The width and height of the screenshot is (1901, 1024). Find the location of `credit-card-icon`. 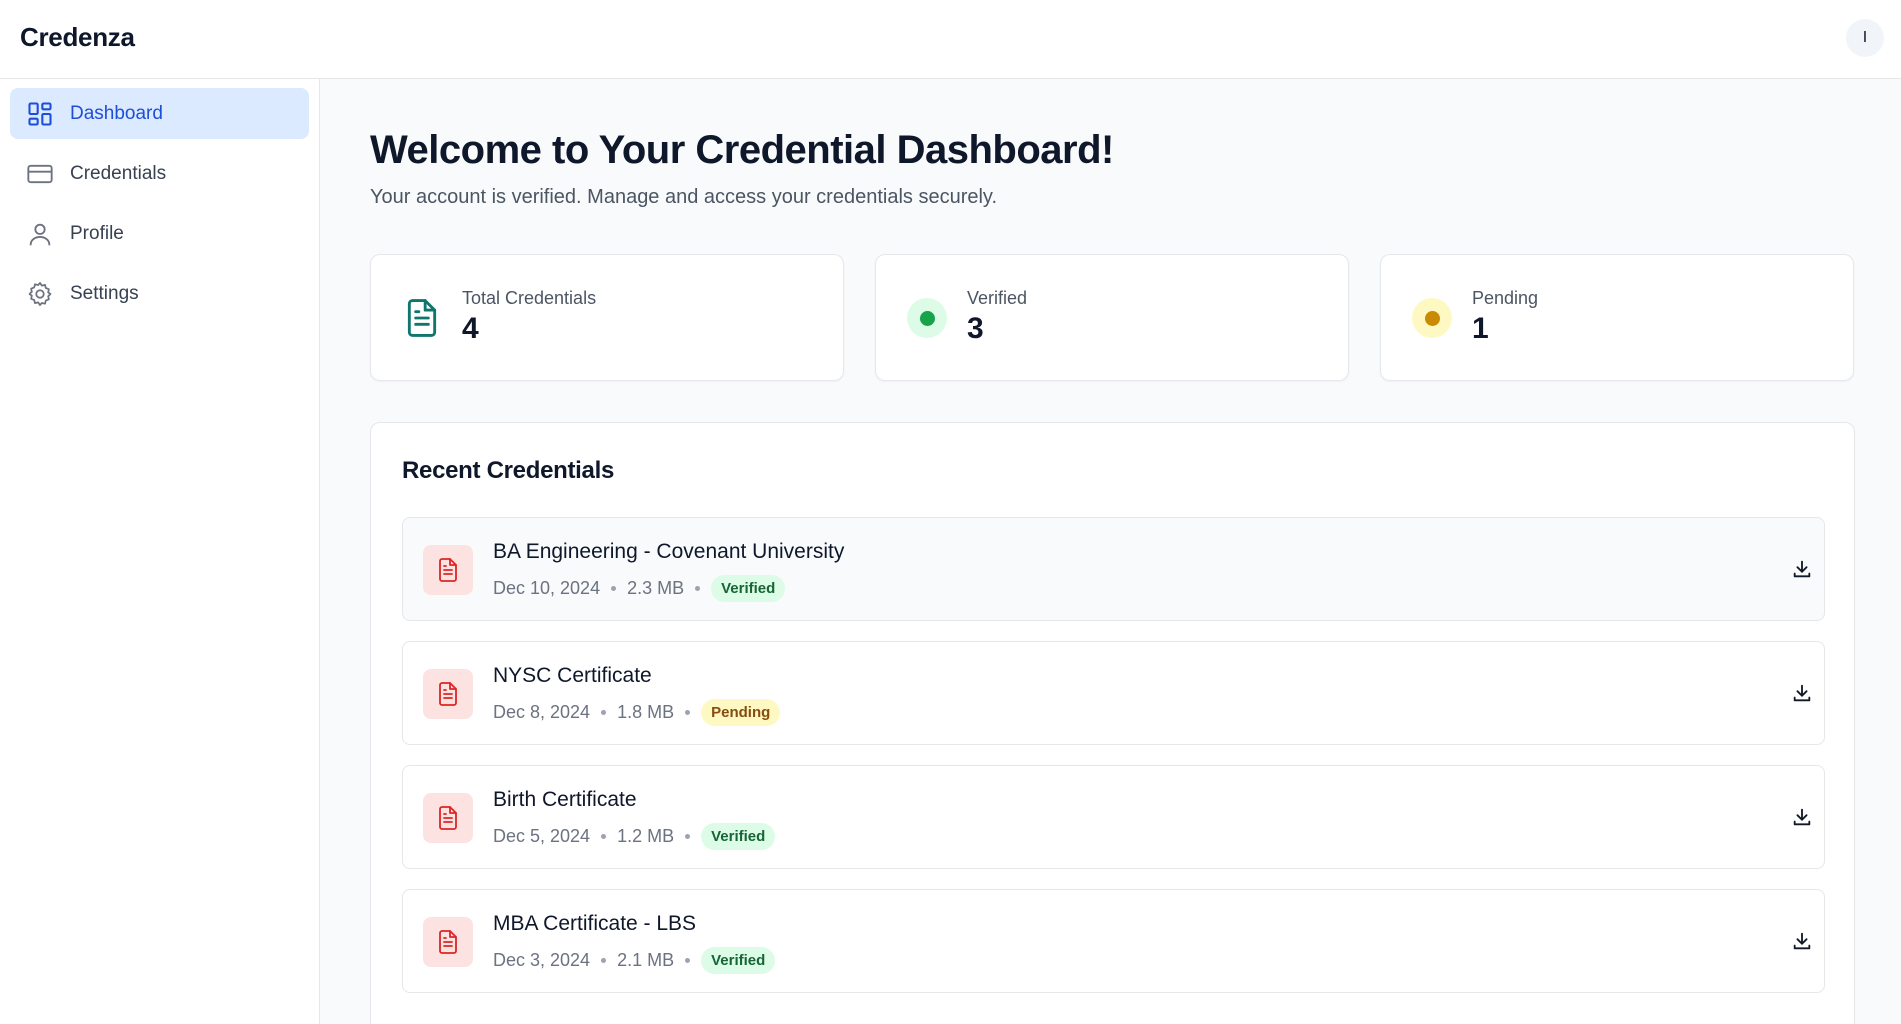

credit-card-icon is located at coordinates (40, 174).